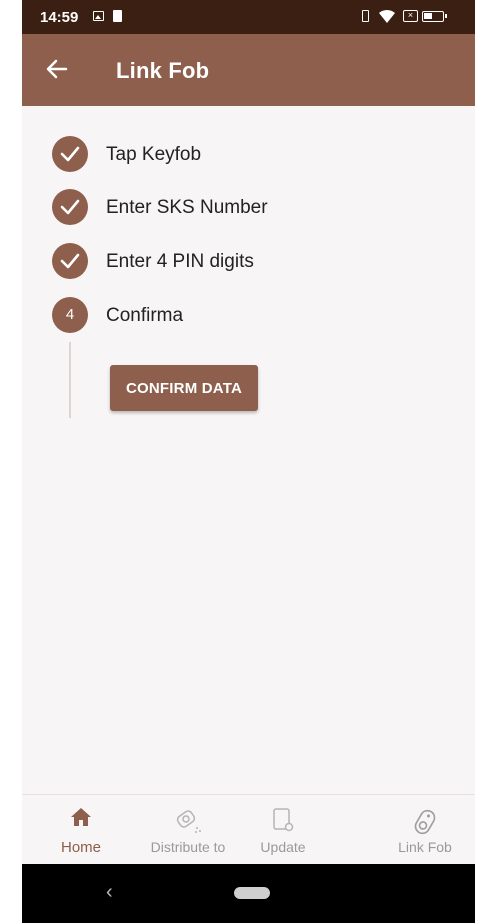 The image size is (497, 923). What do you see at coordinates (188, 847) in the screenshot?
I see `nav-label: Distribute to` at bounding box center [188, 847].